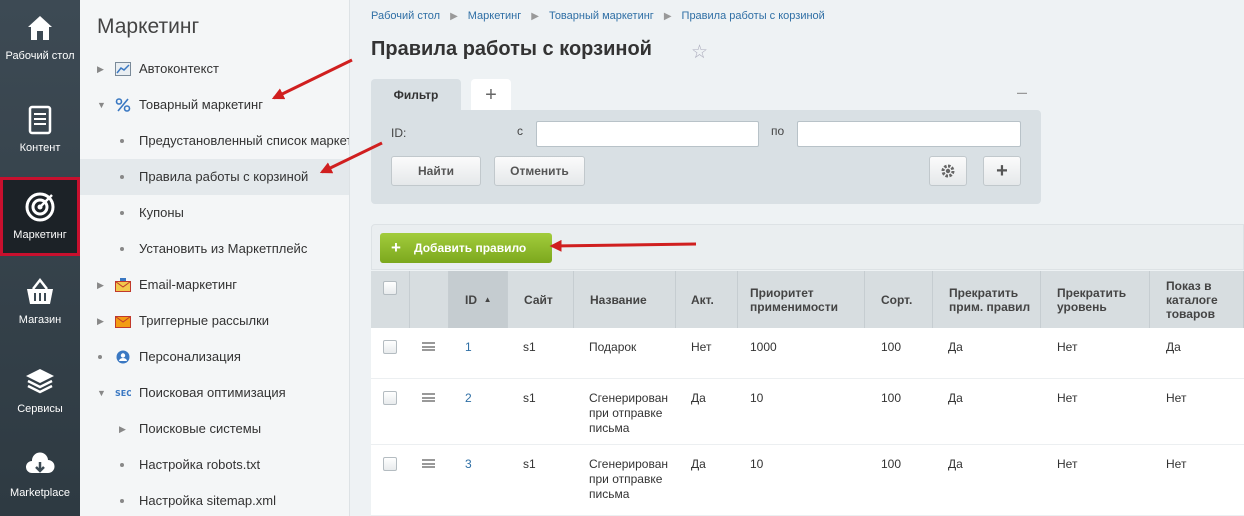 This screenshot has width=1244, height=516. I want to click on rail-item-shop: Магазин, so click(40, 317).